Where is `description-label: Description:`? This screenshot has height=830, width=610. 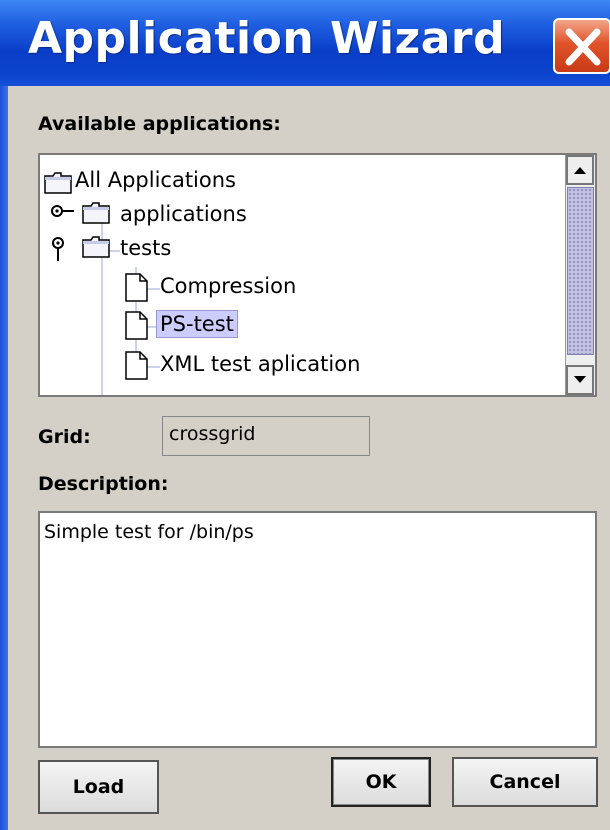
description-label: Description: is located at coordinates (103, 484).